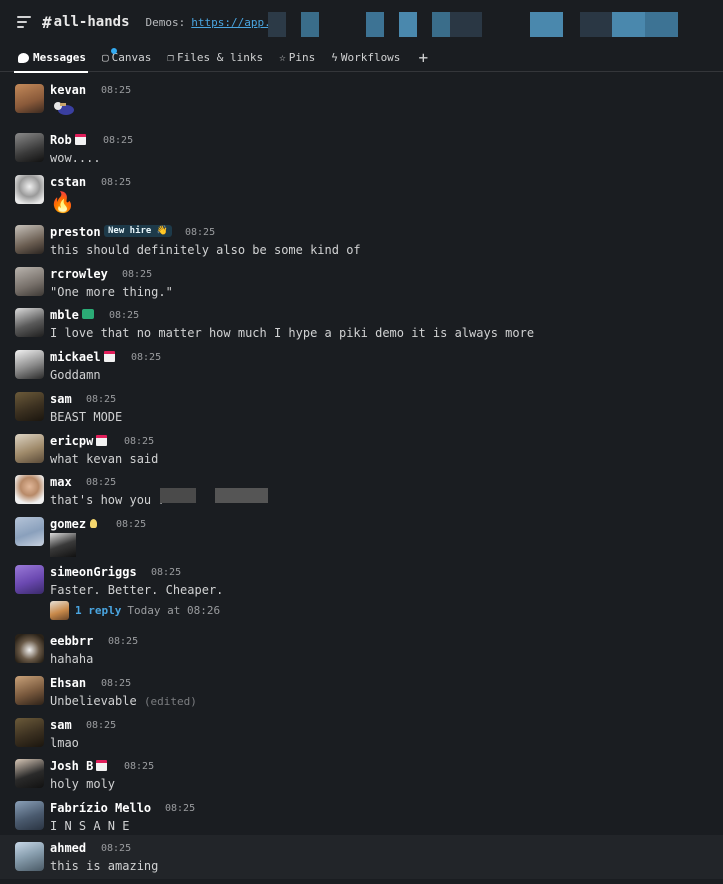 The image size is (723, 884). I want to click on author-name: kevan, so click(68, 90).